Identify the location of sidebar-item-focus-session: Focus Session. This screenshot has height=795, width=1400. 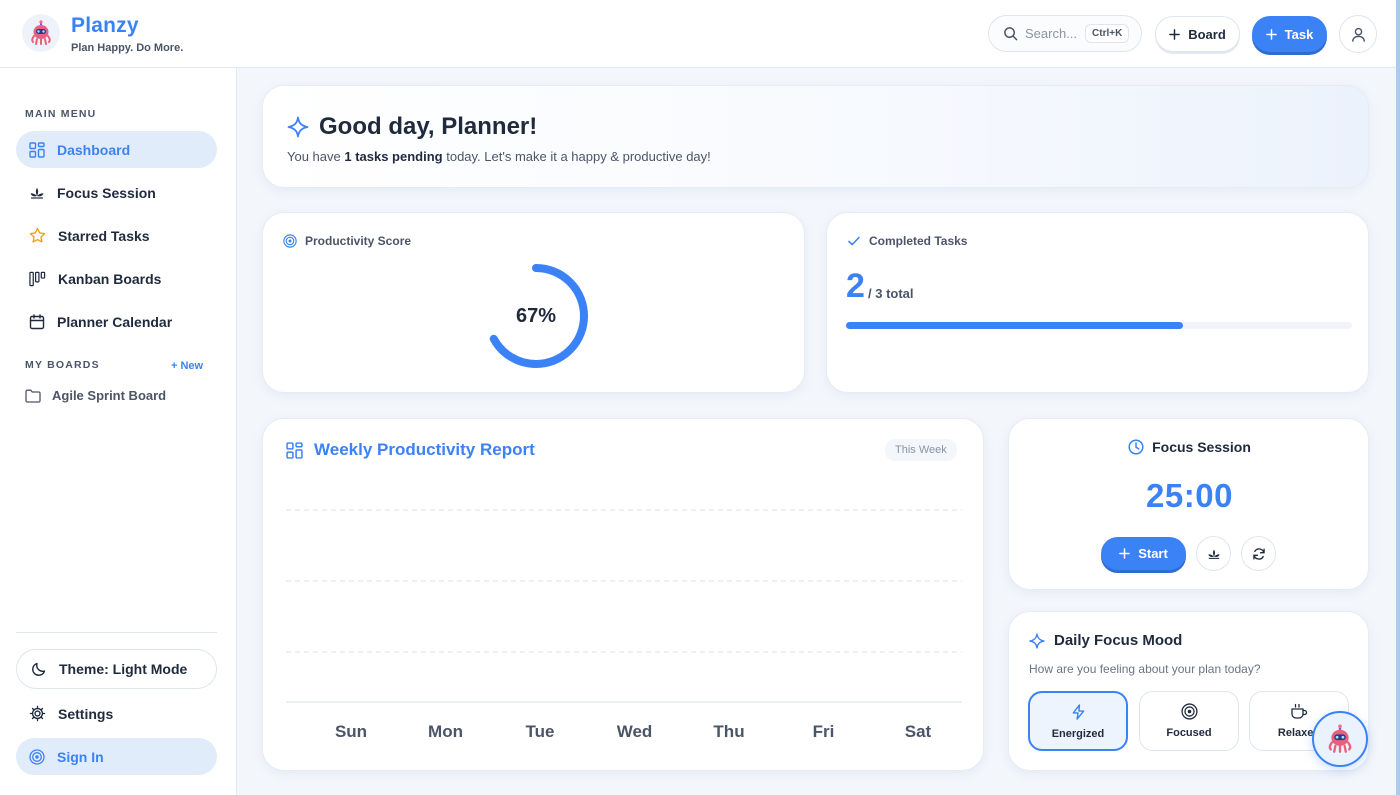
(116, 192).